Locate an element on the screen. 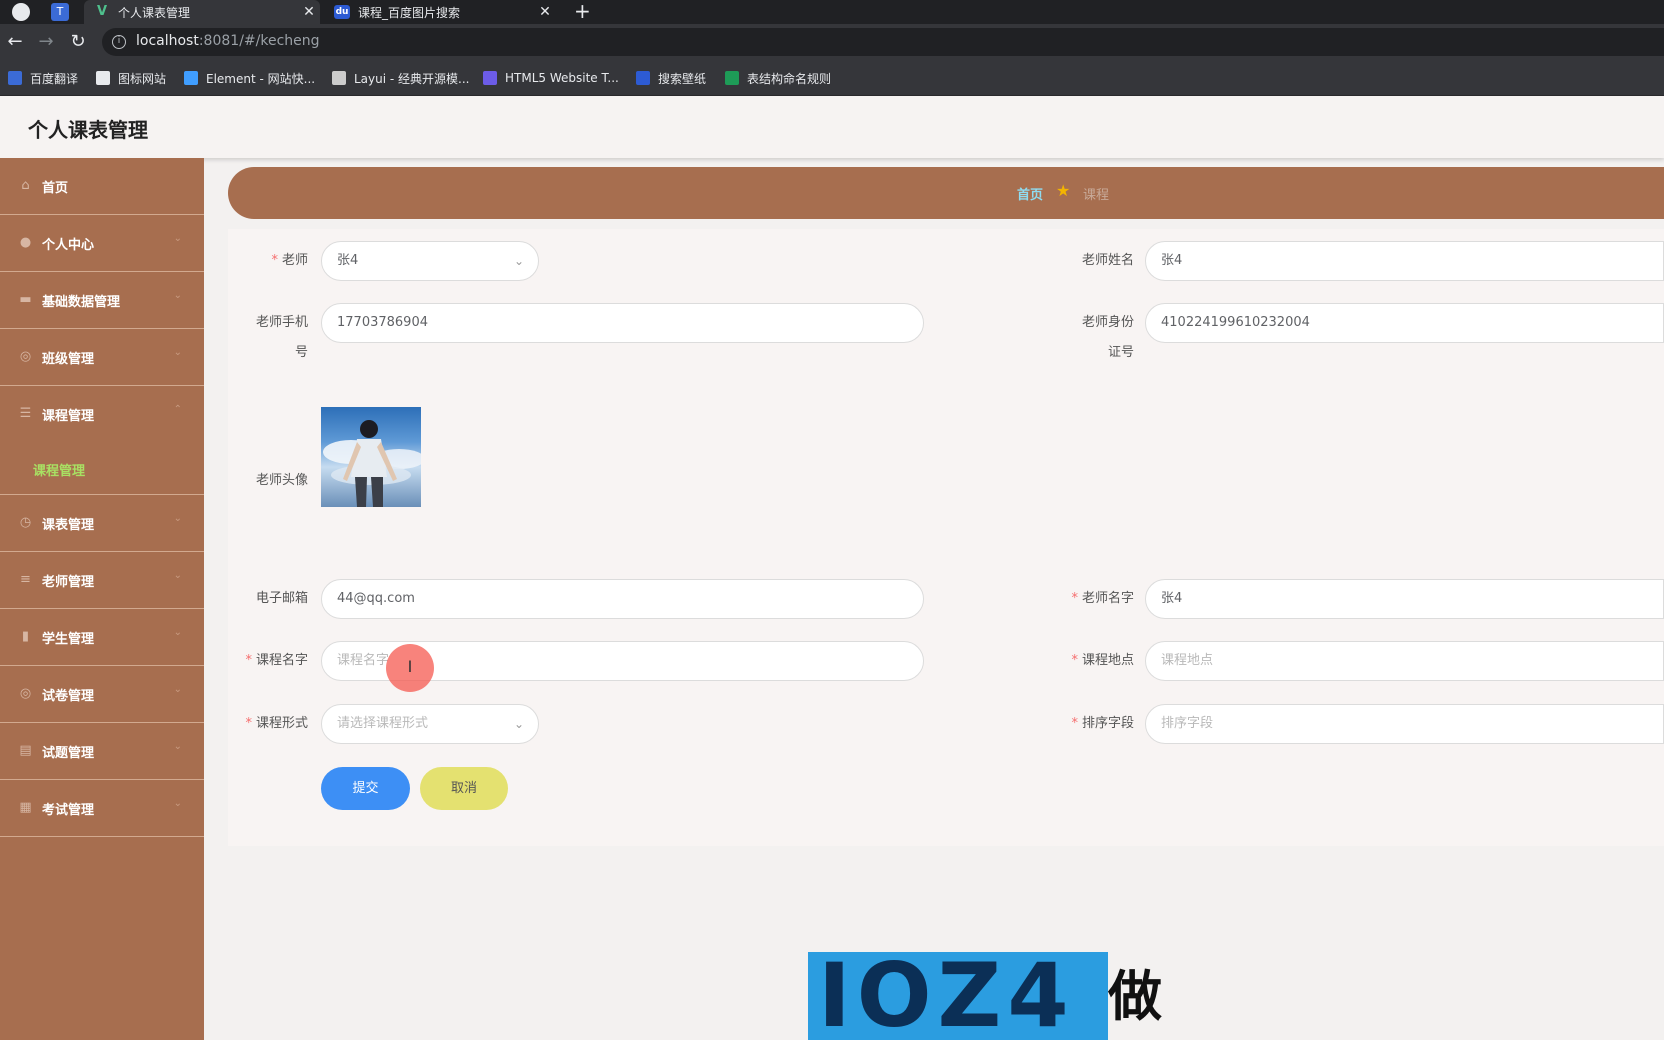 This screenshot has width=1664, height=1040. browser-app-icon is located at coordinates (21, 12).